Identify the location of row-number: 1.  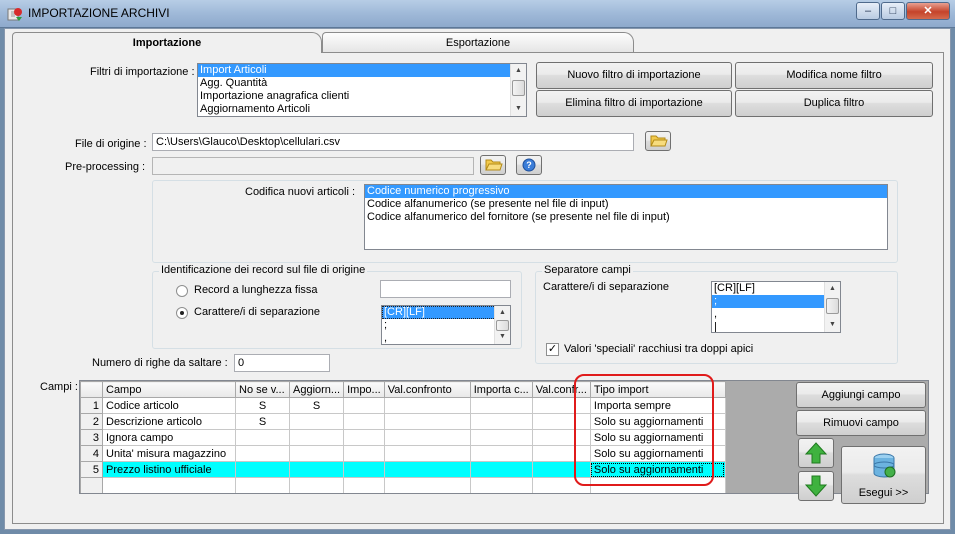
(91, 405).